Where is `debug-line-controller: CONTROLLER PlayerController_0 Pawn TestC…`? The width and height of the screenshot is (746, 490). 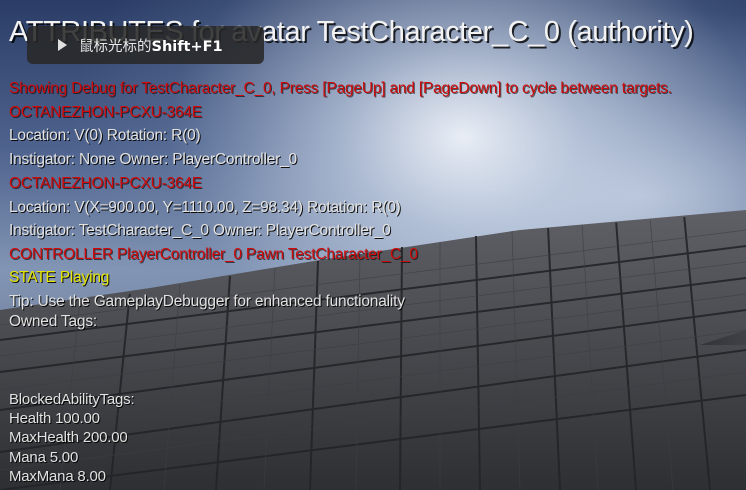
debug-line-controller: CONTROLLER PlayerController_0 Pawn TestC… is located at coordinates (213, 254).